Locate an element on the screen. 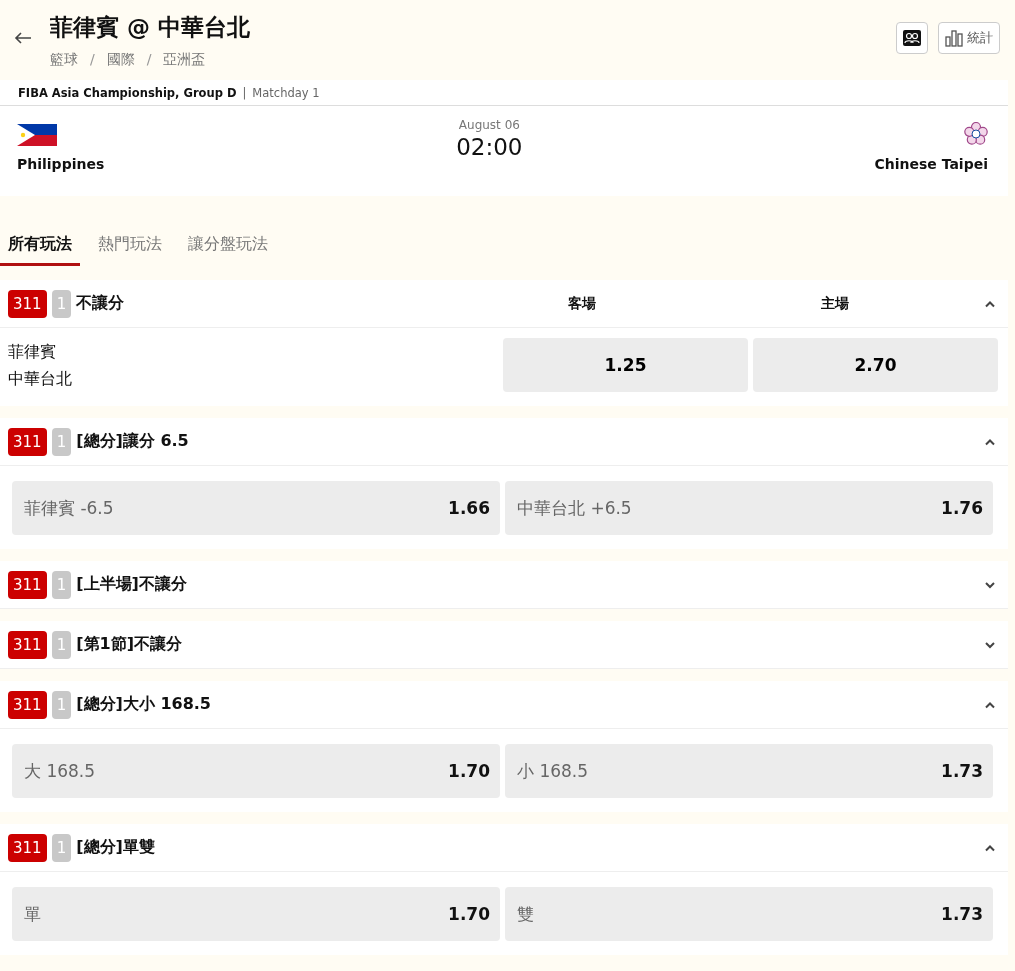 The height and width of the screenshot is (971, 1015). flower-emblem-icon is located at coordinates (976, 134).